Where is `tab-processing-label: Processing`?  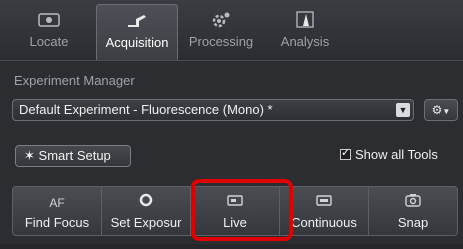
tab-processing-label: Processing is located at coordinates (221, 41).